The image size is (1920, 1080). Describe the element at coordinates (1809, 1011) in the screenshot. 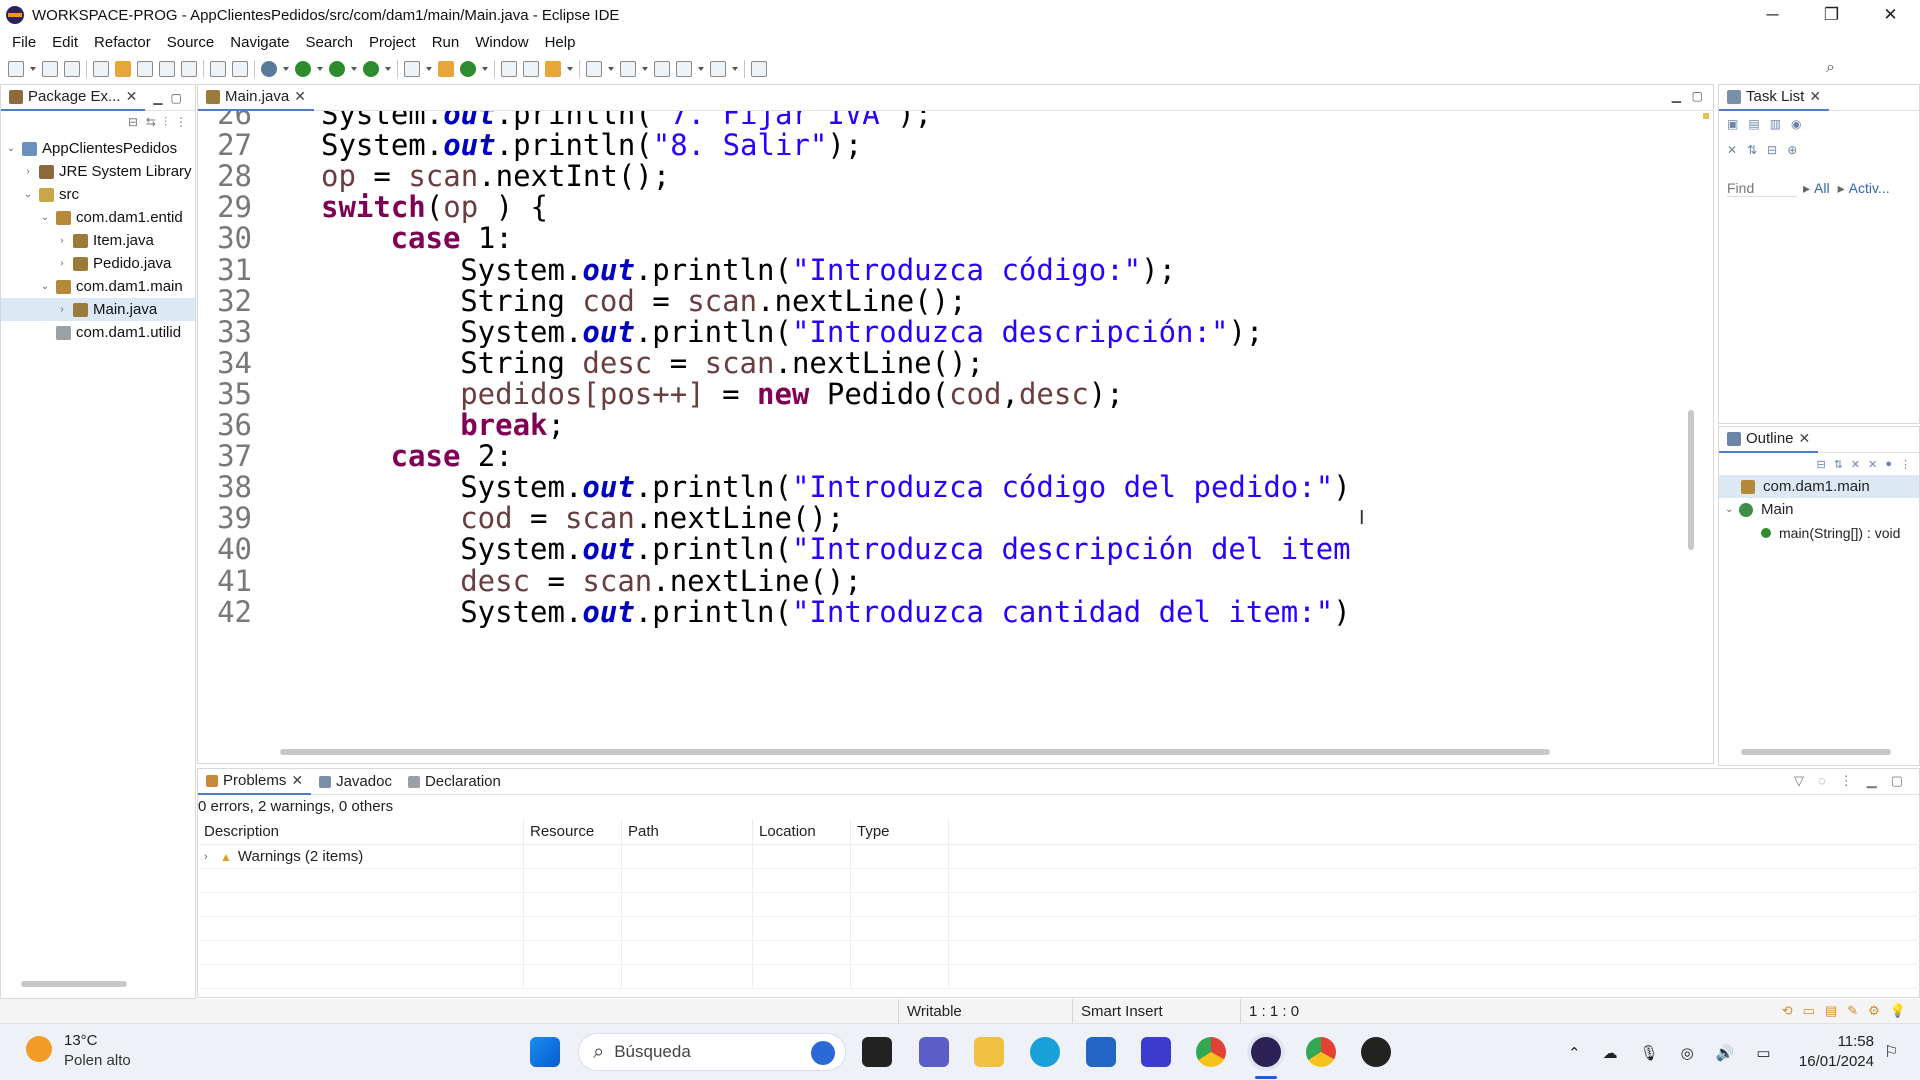

I see `notification-icon: ▭` at that location.